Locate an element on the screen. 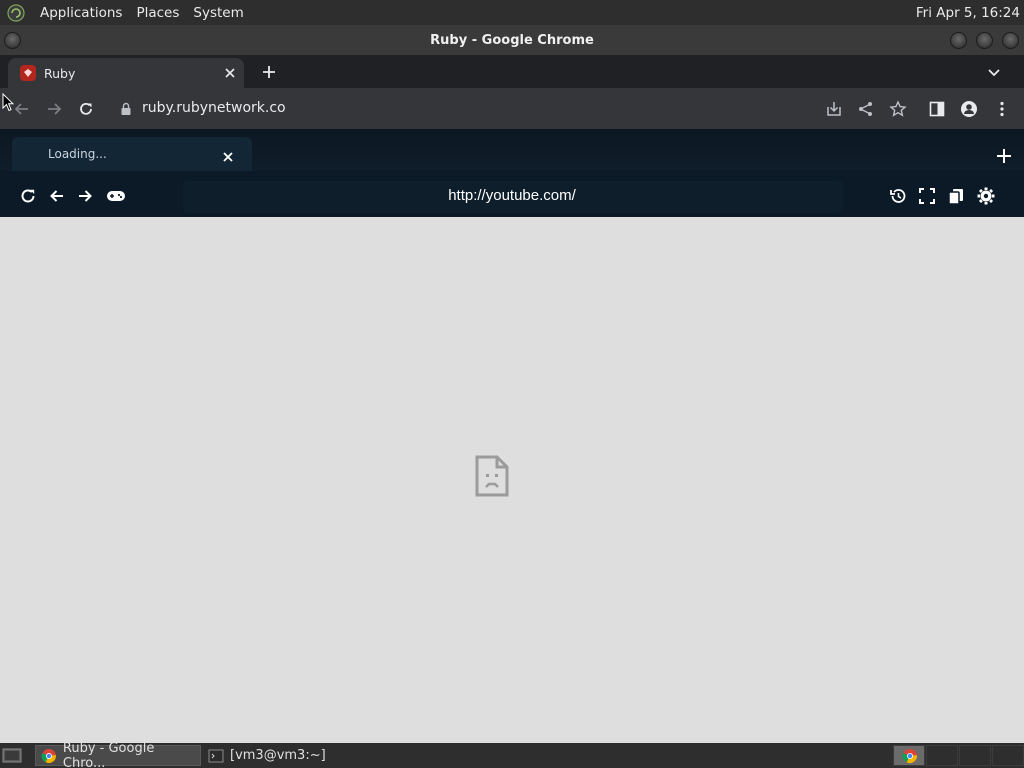 This screenshot has width=1024, height=768. terminal-icon is located at coordinates (216, 755).